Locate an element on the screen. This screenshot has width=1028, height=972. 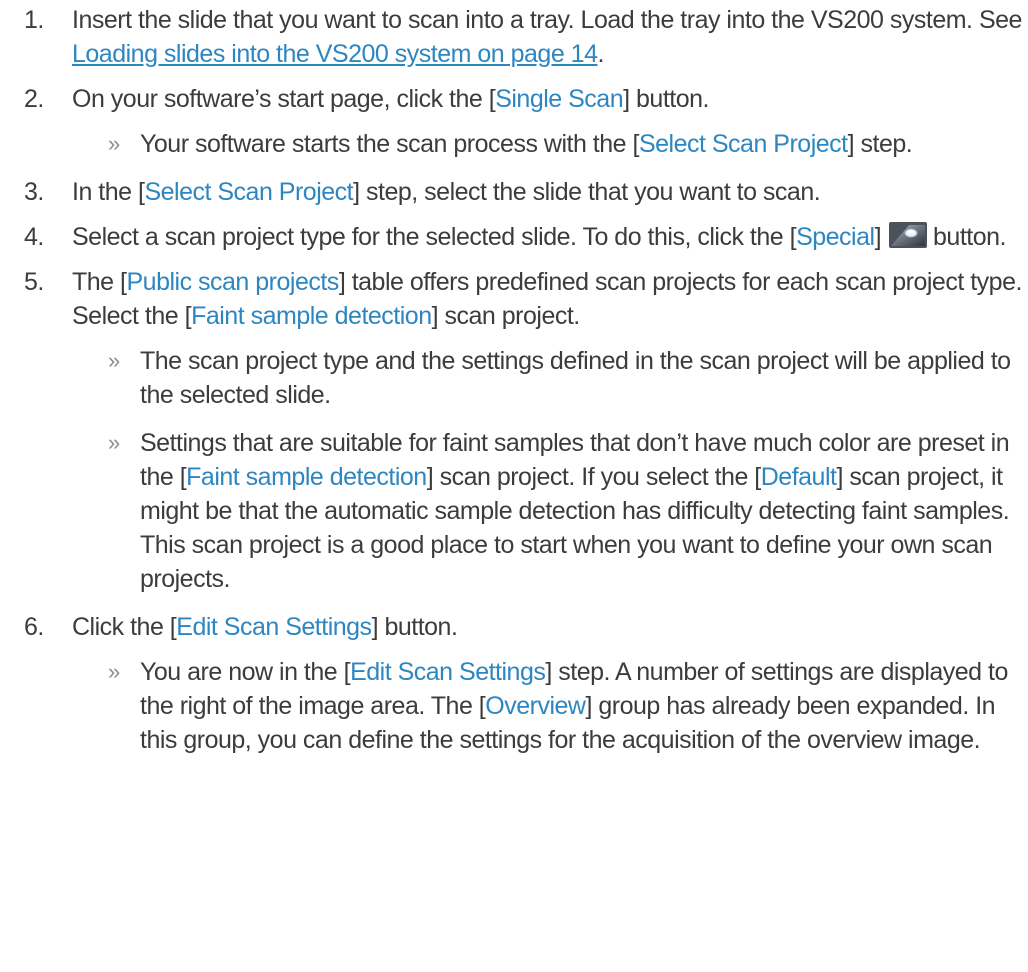
ui-term-single-scan: Single Scan is located at coordinates (559, 99).